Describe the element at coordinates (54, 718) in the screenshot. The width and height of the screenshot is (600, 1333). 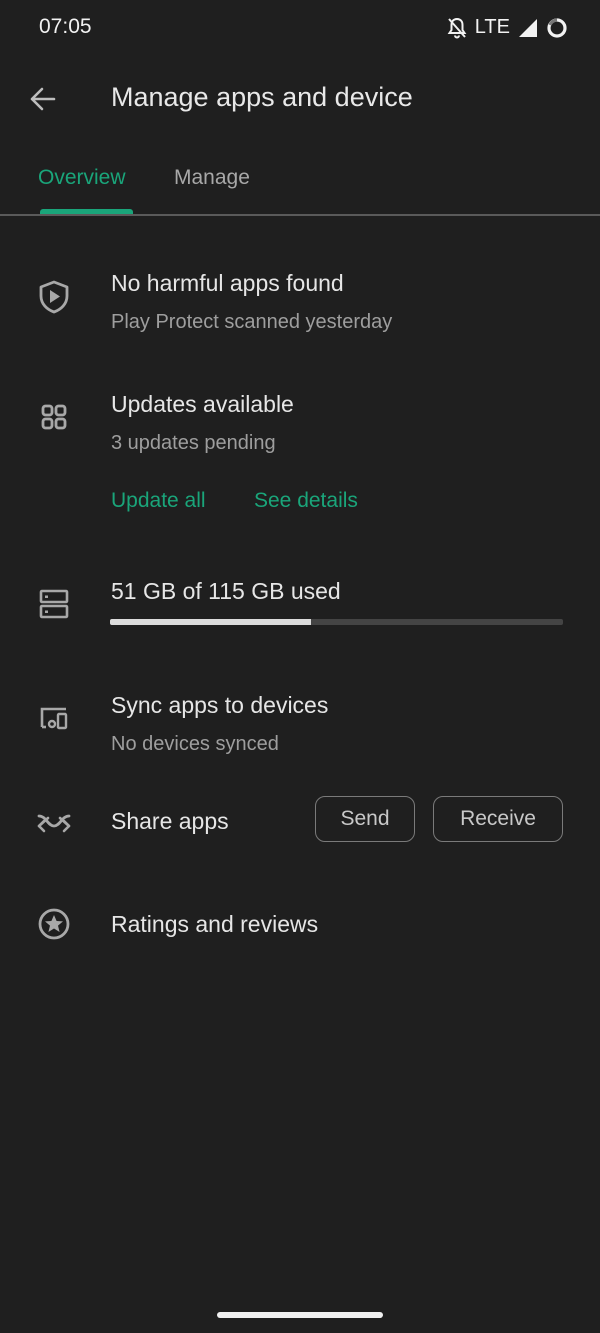
I see `devices-icon` at that location.